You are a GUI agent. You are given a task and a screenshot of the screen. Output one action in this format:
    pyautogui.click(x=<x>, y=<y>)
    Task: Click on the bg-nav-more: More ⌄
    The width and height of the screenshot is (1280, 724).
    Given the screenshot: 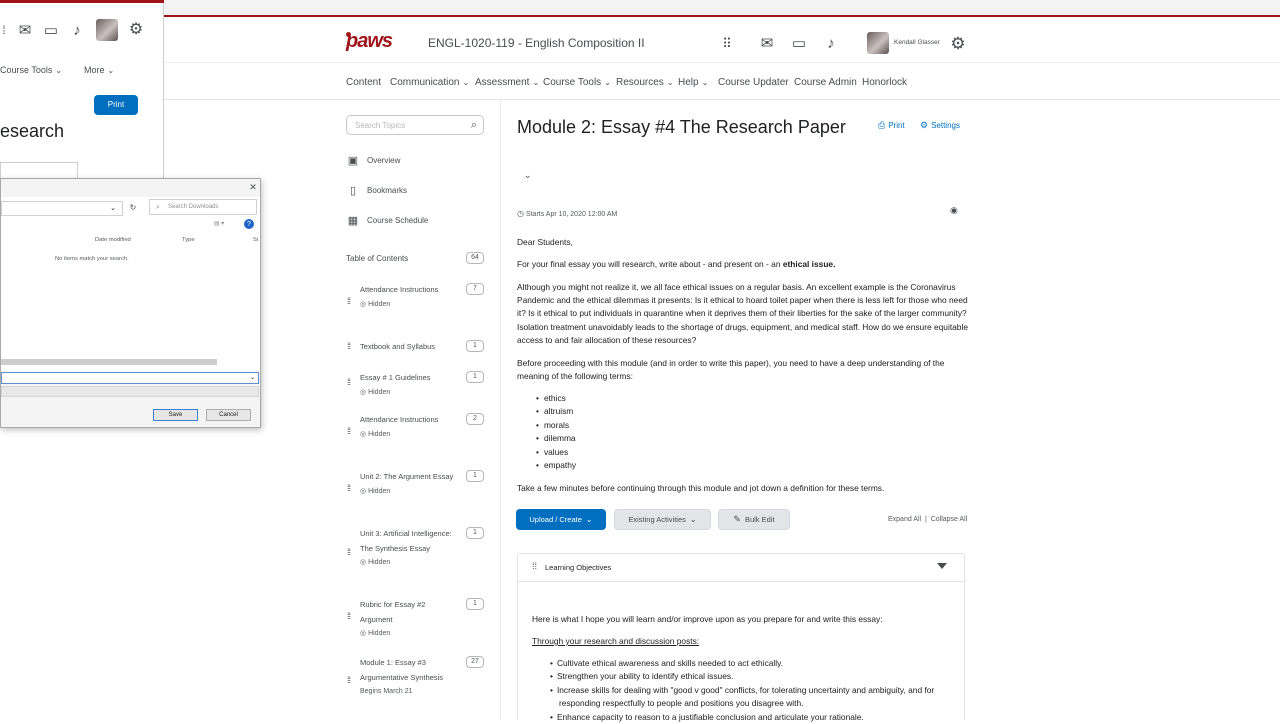 What is the action you would take?
    pyautogui.click(x=99, y=70)
    